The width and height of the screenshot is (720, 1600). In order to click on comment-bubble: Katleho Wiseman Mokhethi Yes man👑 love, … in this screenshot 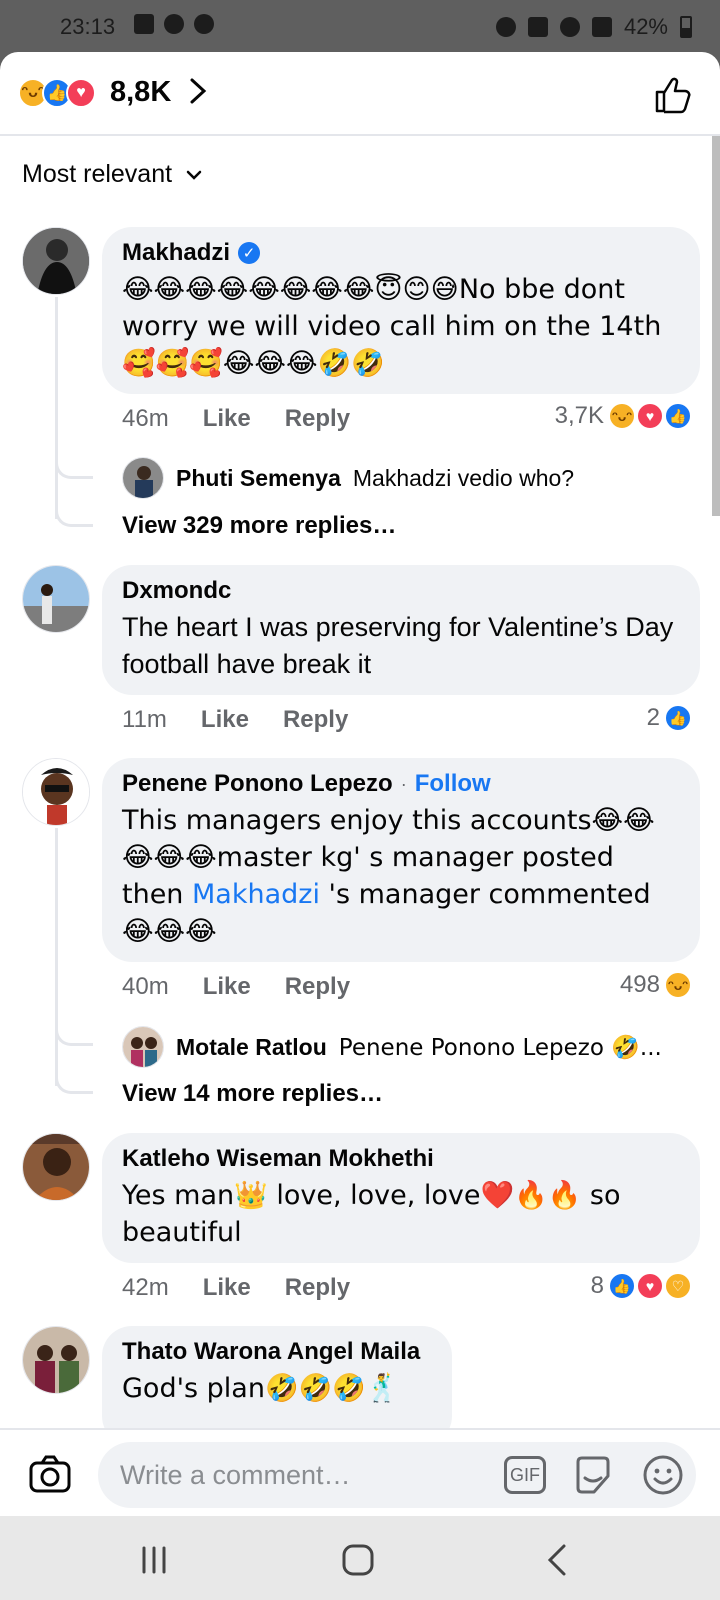, I will do `click(401, 1198)`.